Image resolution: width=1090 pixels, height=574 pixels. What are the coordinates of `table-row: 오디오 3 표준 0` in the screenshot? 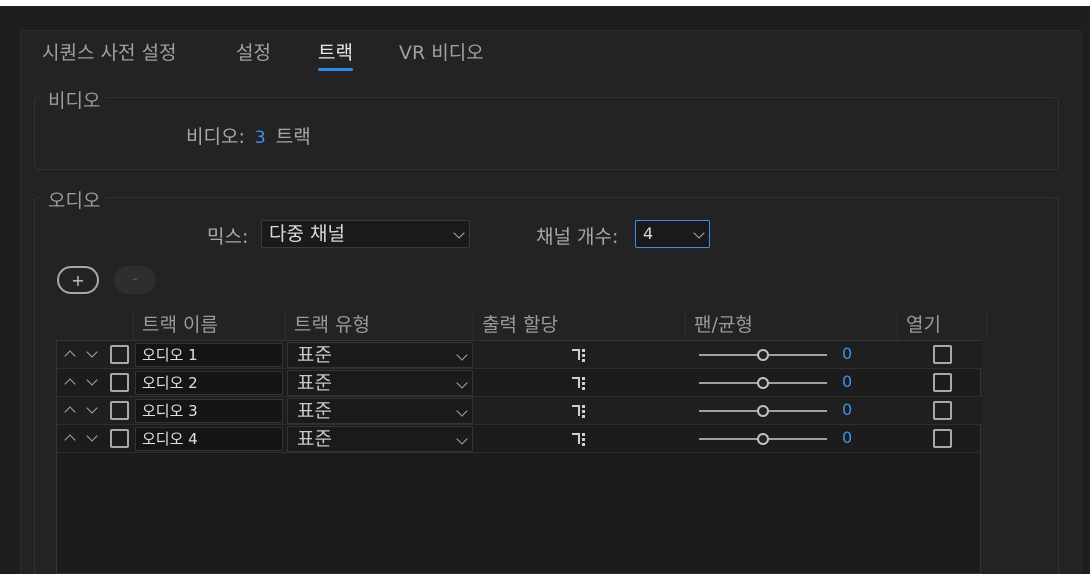 It's located at (519, 411).